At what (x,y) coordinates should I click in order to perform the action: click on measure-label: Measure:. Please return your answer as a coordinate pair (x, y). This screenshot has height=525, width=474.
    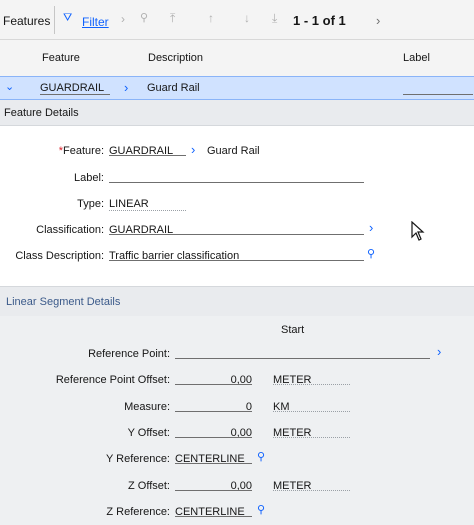
    Looking at the image, I should click on (147, 407).